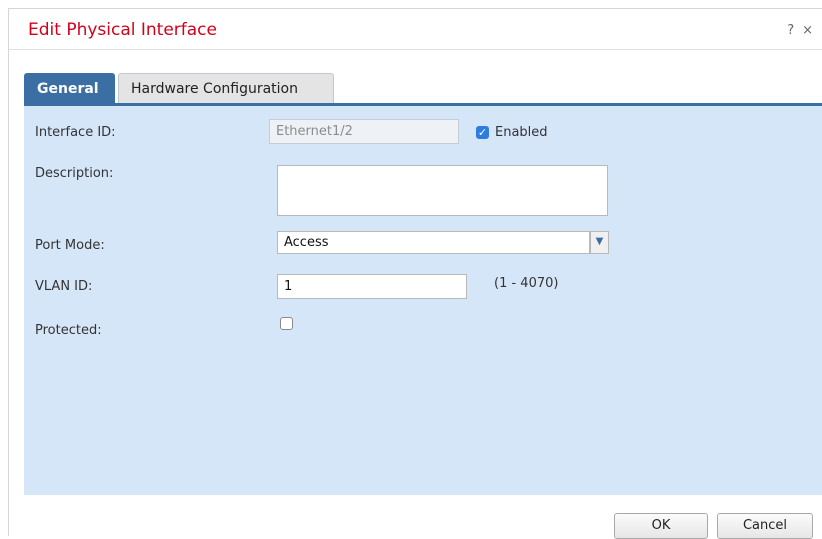 The image size is (822, 539). Describe the element at coordinates (70, 245) in the screenshot. I see `port-mode-label: Port Mode:` at that location.